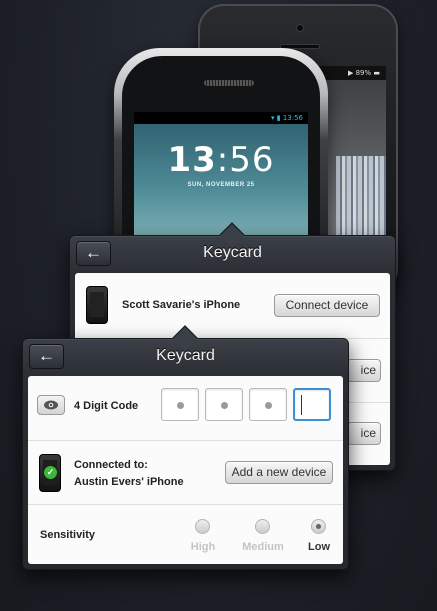  What do you see at coordinates (263, 547) in the screenshot?
I see `sensitivity-medium-label: Medium` at bounding box center [263, 547].